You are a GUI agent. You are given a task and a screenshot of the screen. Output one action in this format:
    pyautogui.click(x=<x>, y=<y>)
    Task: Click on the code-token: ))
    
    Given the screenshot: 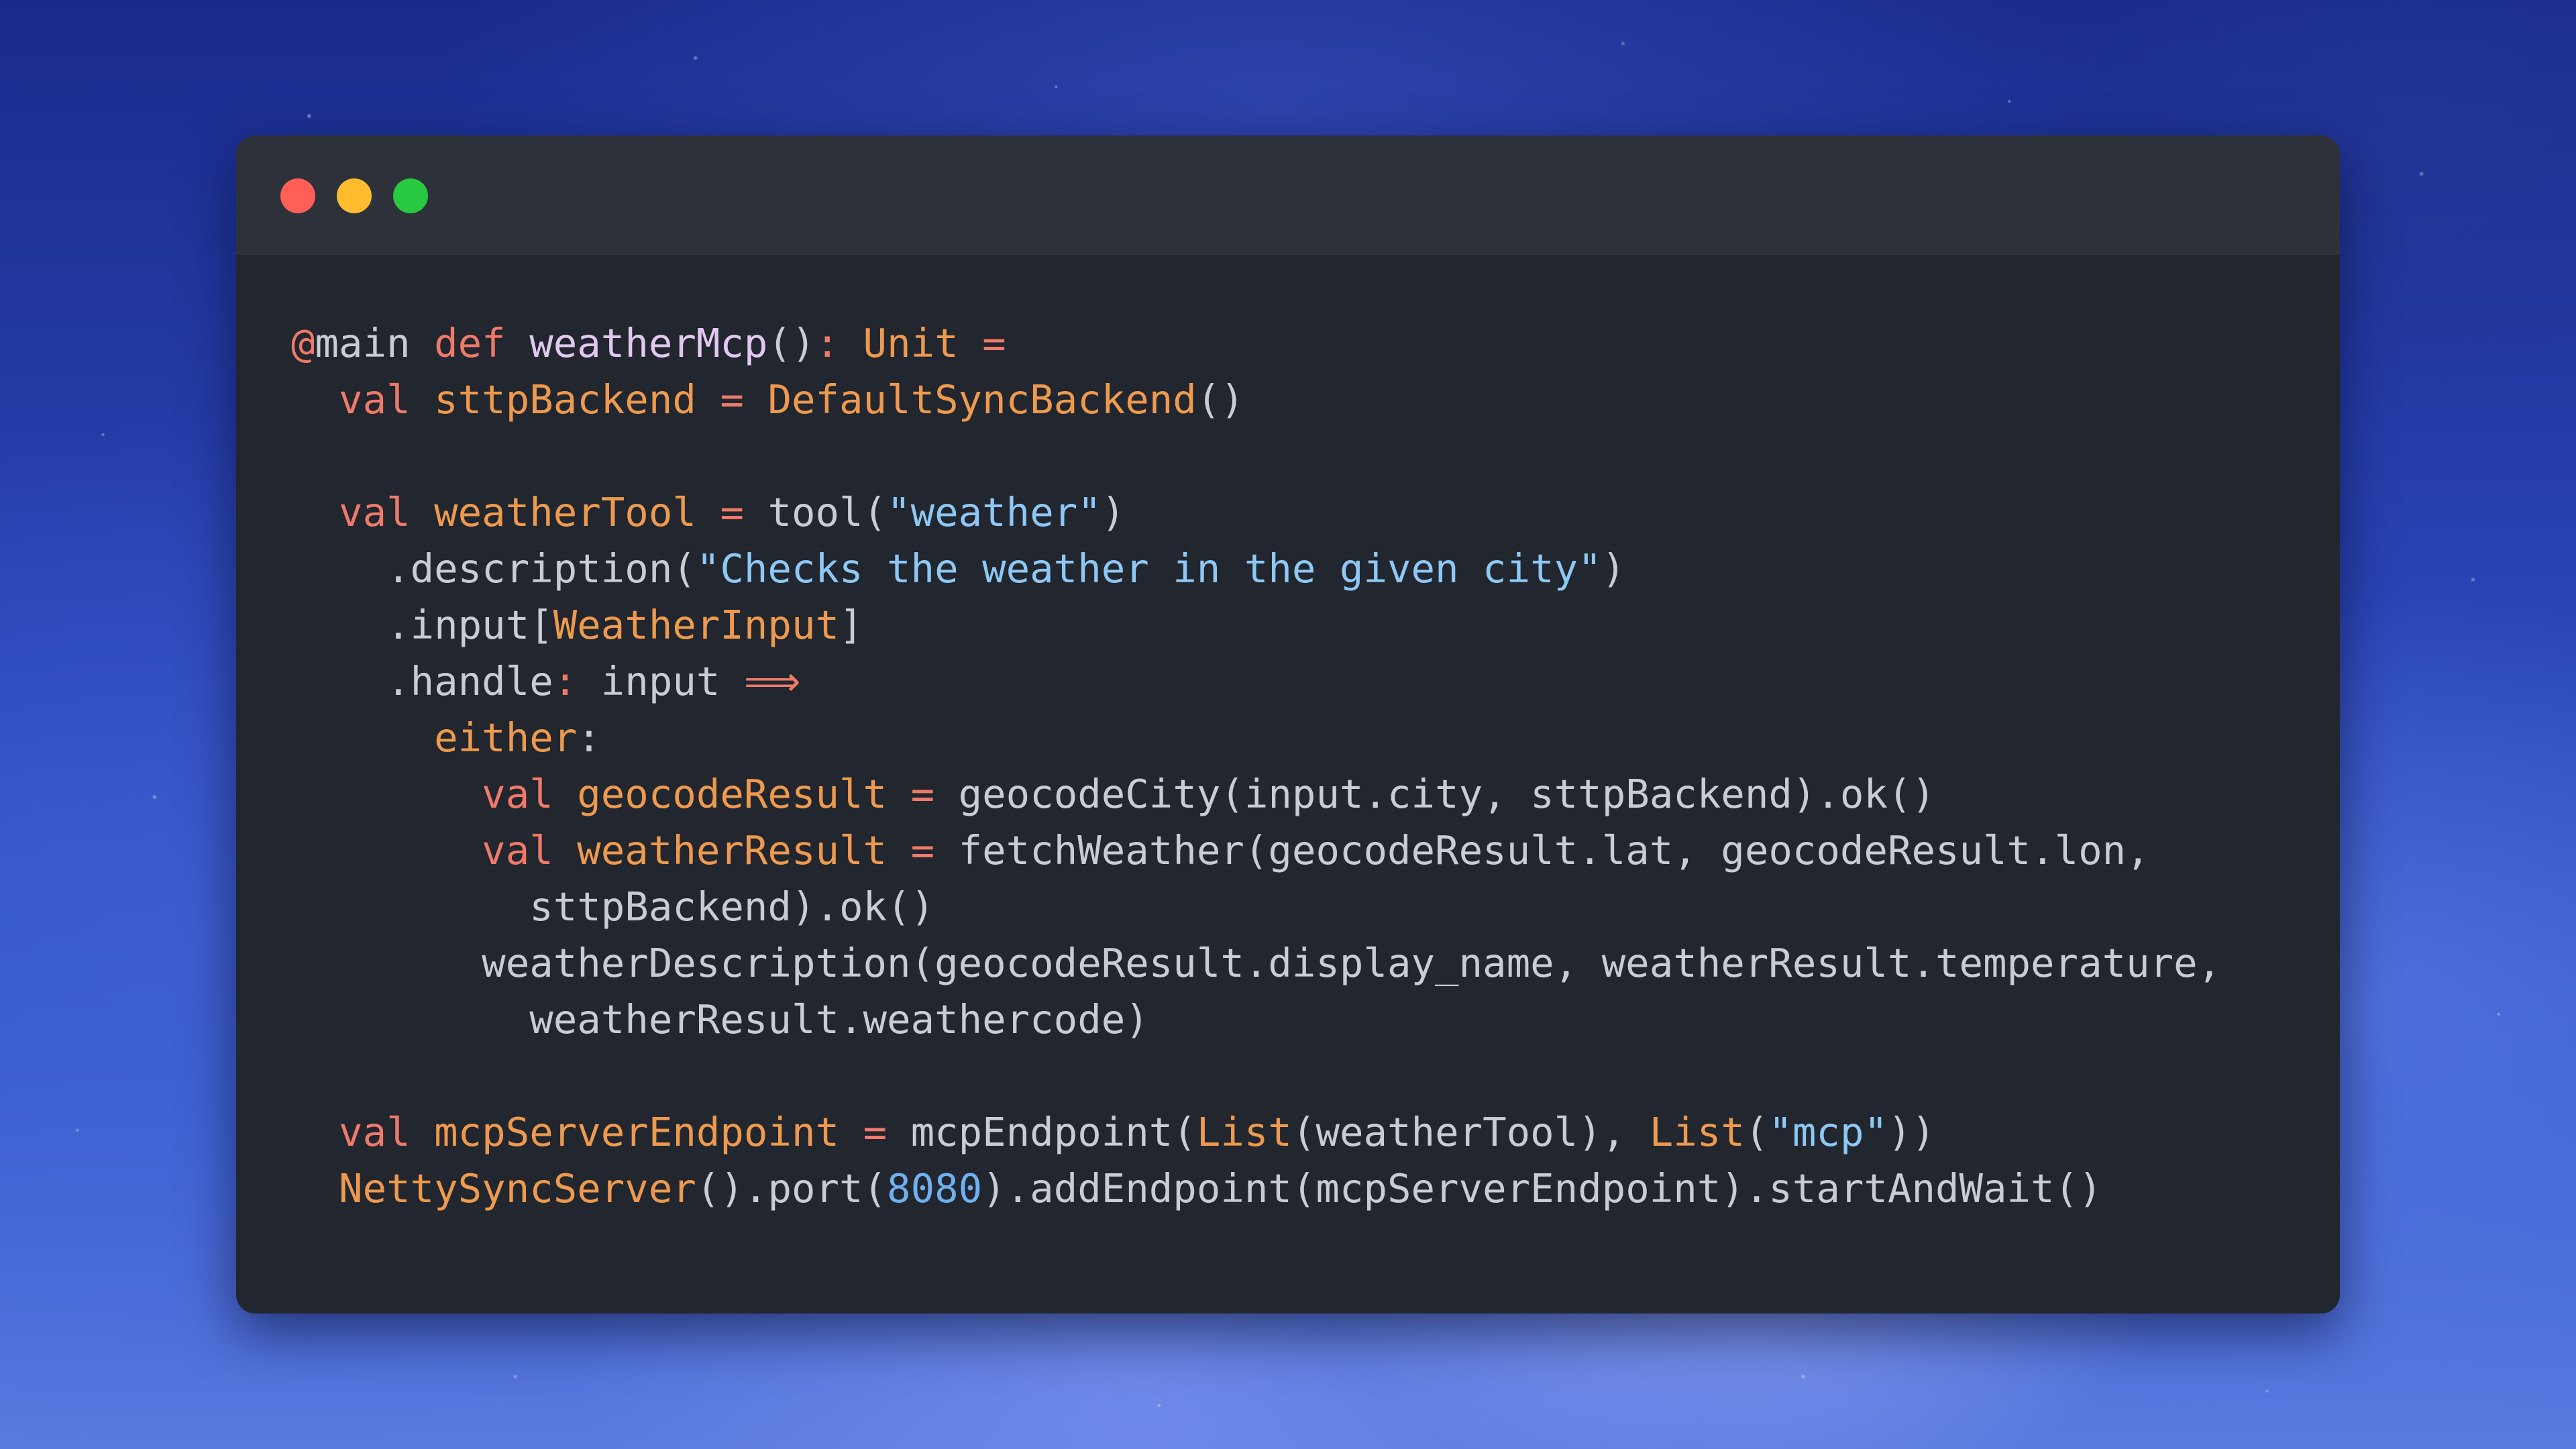 What is the action you would take?
    pyautogui.click(x=1912, y=1132)
    